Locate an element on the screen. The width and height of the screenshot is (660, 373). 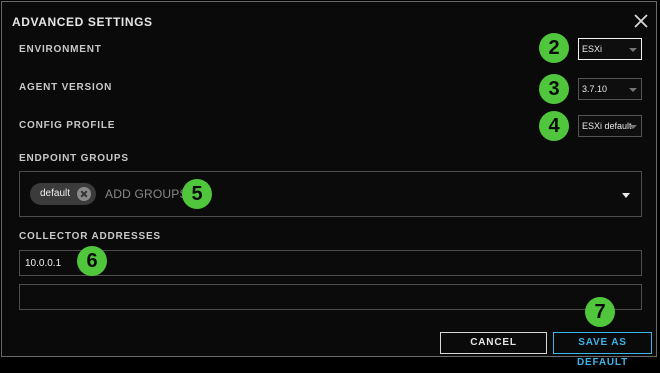
callout-badge: 4 is located at coordinates (554, 126).